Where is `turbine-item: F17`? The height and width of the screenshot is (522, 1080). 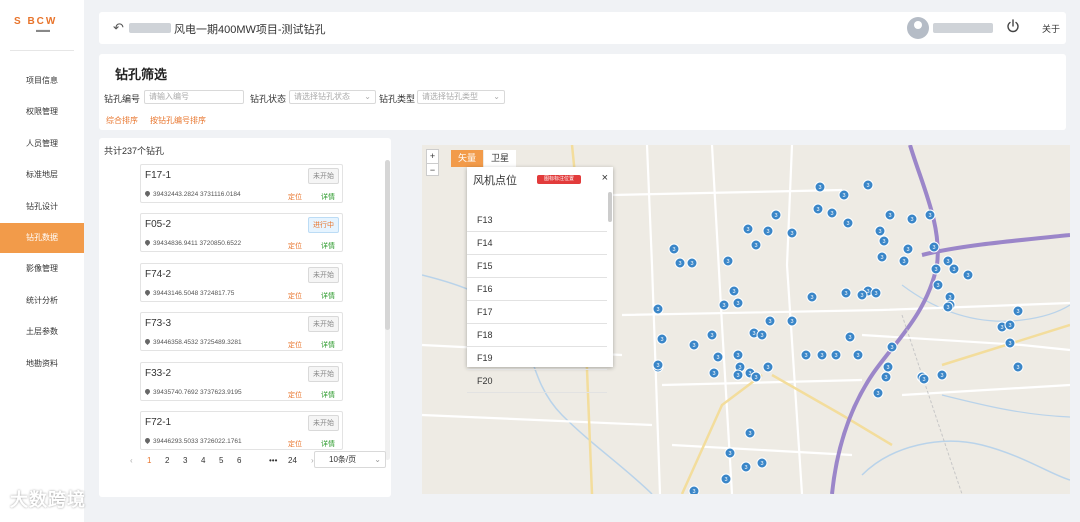 turbine-item: F17 is located at coordinates (537, 312).